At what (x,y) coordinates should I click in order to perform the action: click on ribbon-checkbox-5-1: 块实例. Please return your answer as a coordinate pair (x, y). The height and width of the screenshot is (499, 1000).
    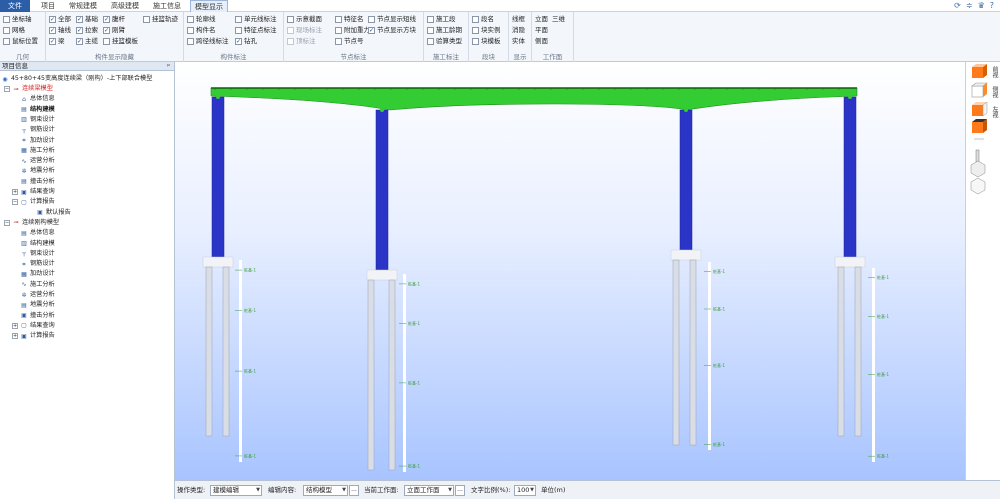
    Looking at the image, I should click on (486, 30).